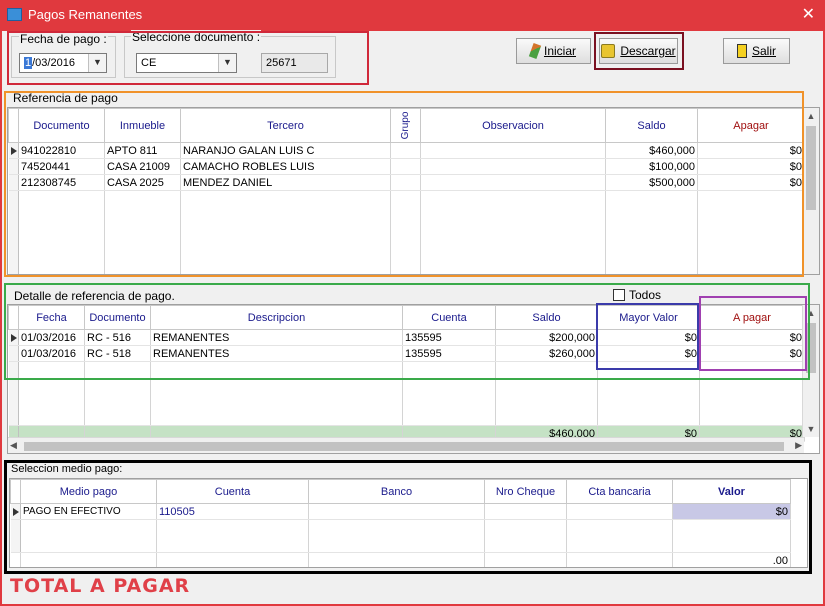 Image resolution: width=825 pixels, height=606 pixels. What do you see at coordinates (752, 317) in the screenshot?
I see `col-a-pagar: A pagar` at bounding box center [752, 317].